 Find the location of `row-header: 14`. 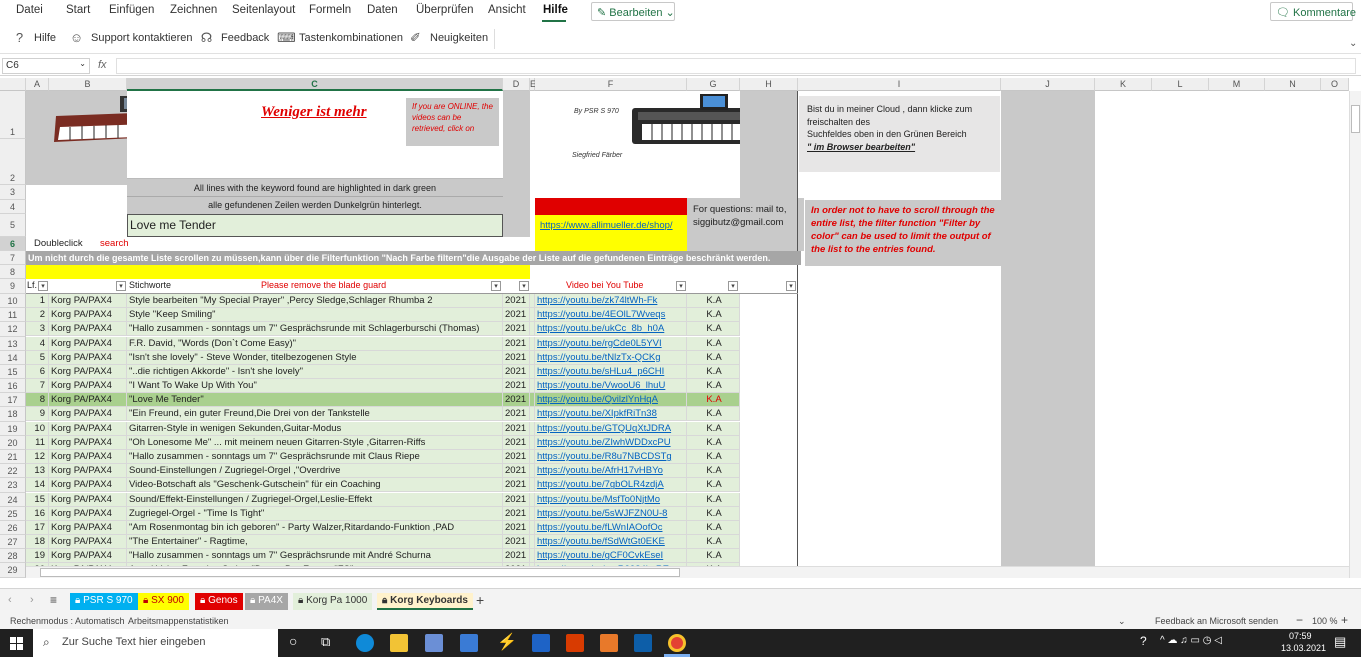

row-header: 14 is located at coordinates (13, 357).